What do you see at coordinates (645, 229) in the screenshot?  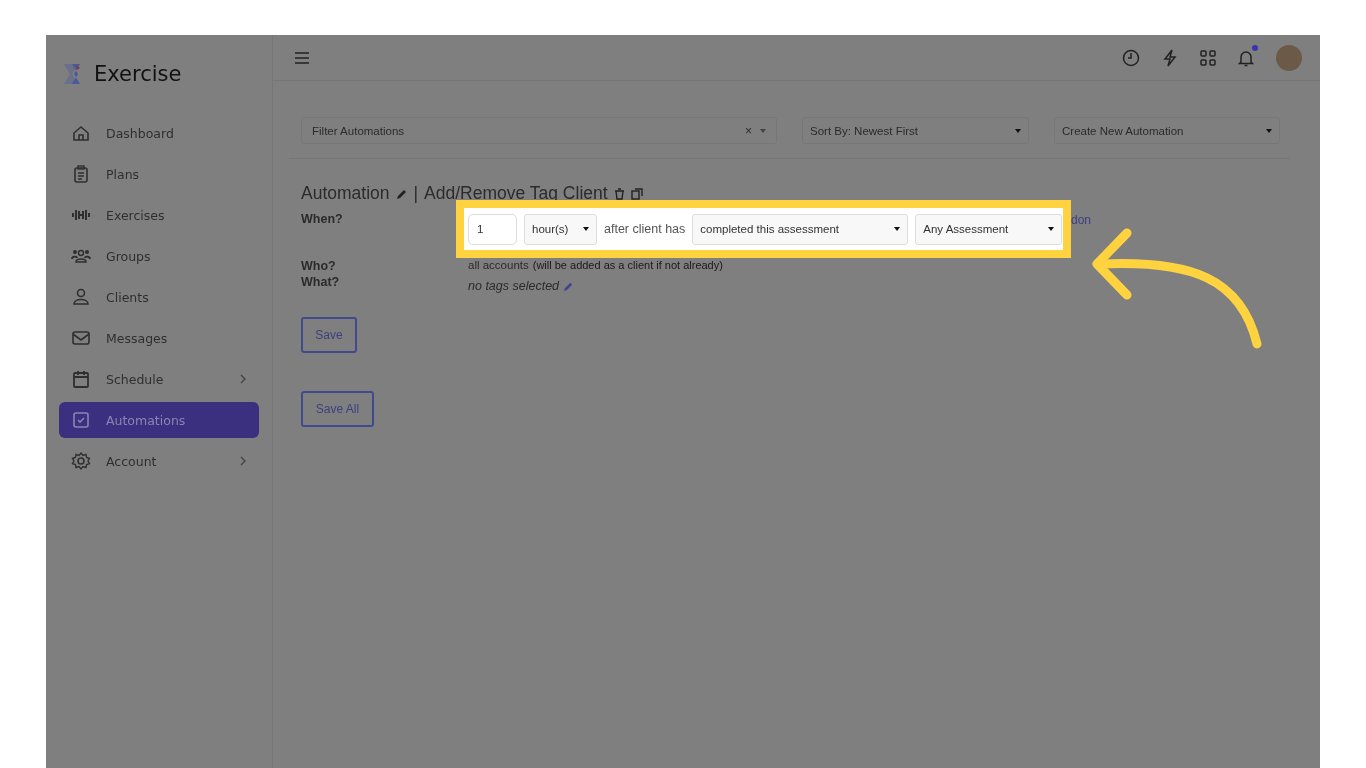 I see `condition-text: after client has` at bounding box center [645, 229].